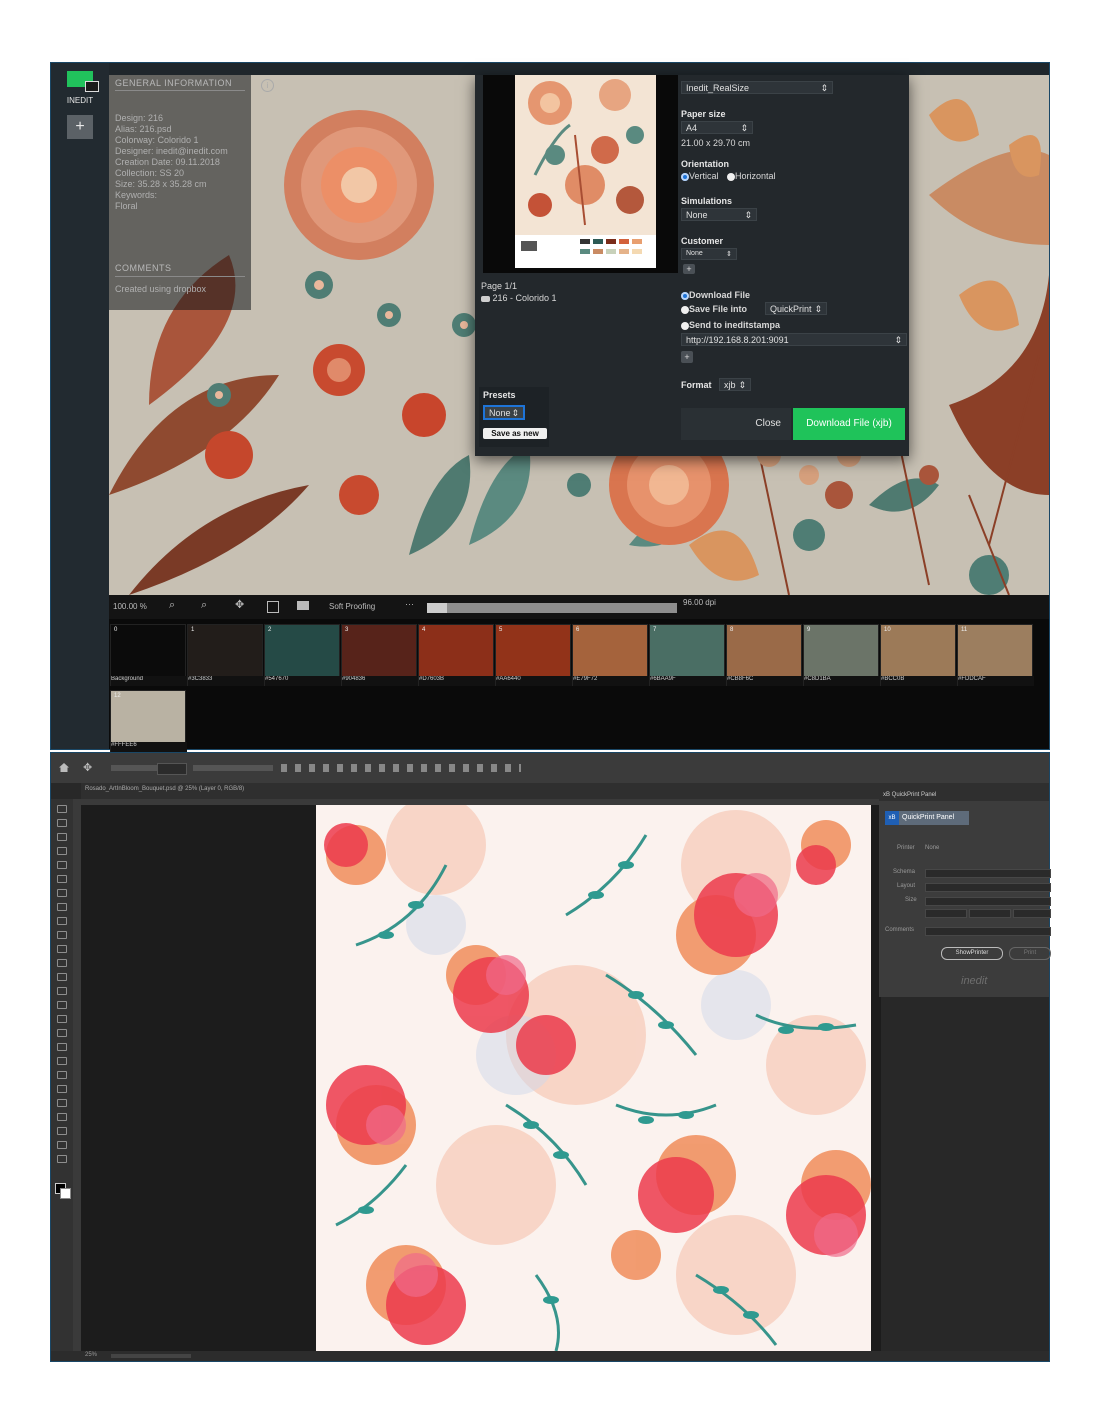  I want to click on palette-swatch: 6 #E79F72, so click(610, 655).